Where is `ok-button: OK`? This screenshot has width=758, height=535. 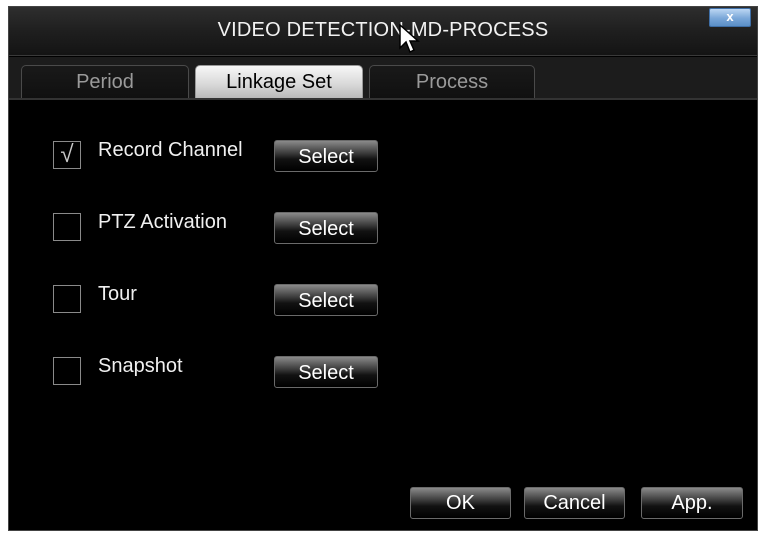 ok-button: OK is located at coordinates (460, 503).